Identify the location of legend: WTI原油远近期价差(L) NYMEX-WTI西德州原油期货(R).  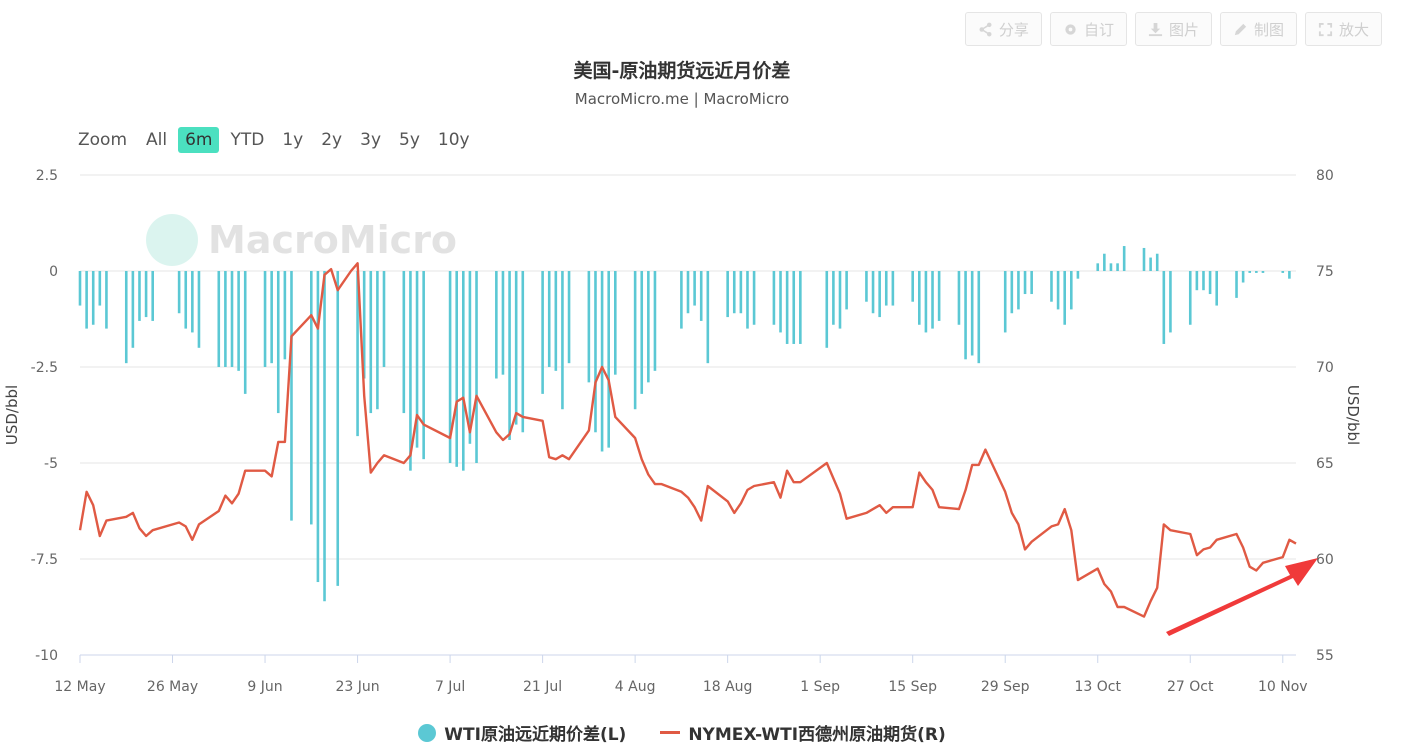
(682, 732).